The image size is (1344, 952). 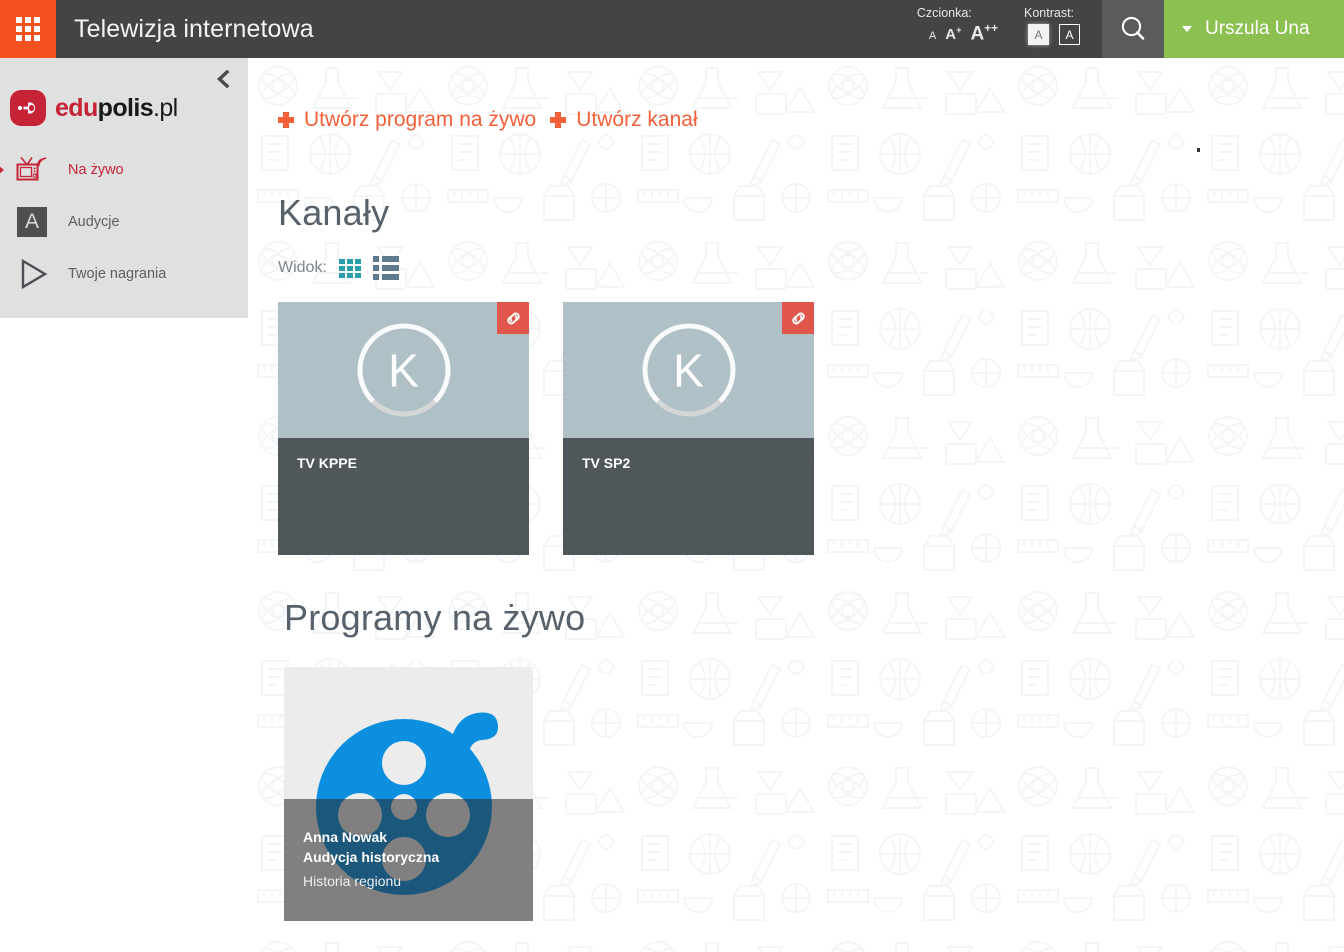 I want to click on grid-view-icon, so click(x=349, y=268).